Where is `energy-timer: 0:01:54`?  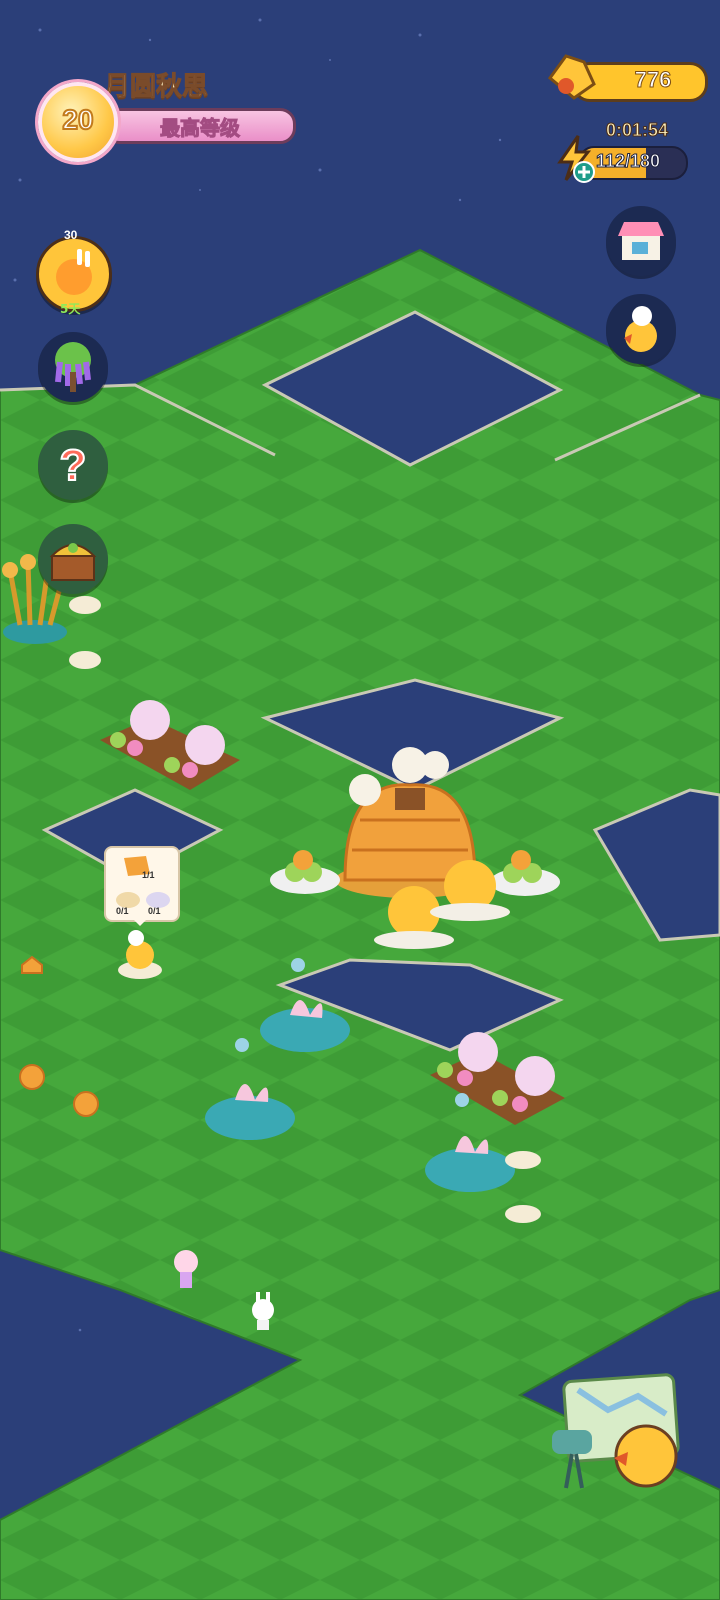
energy-timer: 0:01:54 is located at coordinates (637, 130).